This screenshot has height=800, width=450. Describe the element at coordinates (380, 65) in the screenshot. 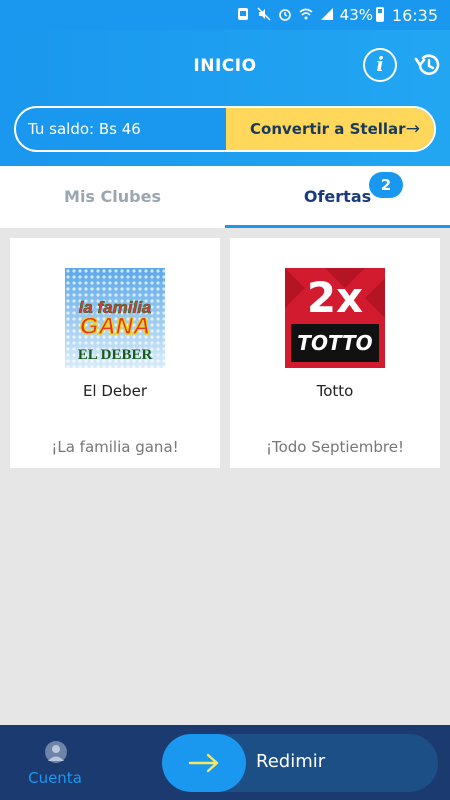

I see `info-icon: i` at that location.